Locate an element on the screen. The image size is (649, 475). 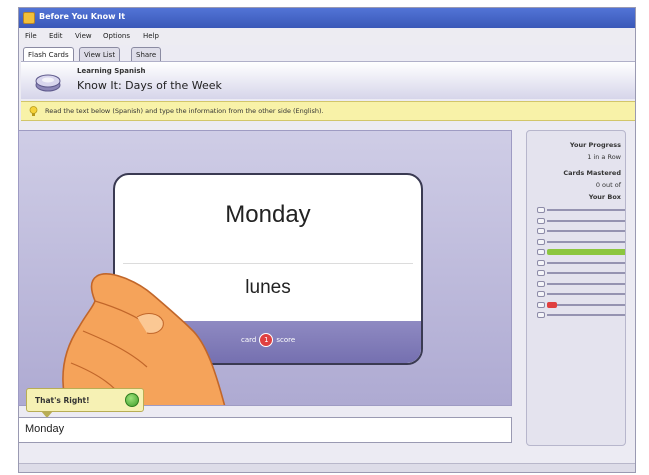
menu-view: View is located at coordinates (83, 36).